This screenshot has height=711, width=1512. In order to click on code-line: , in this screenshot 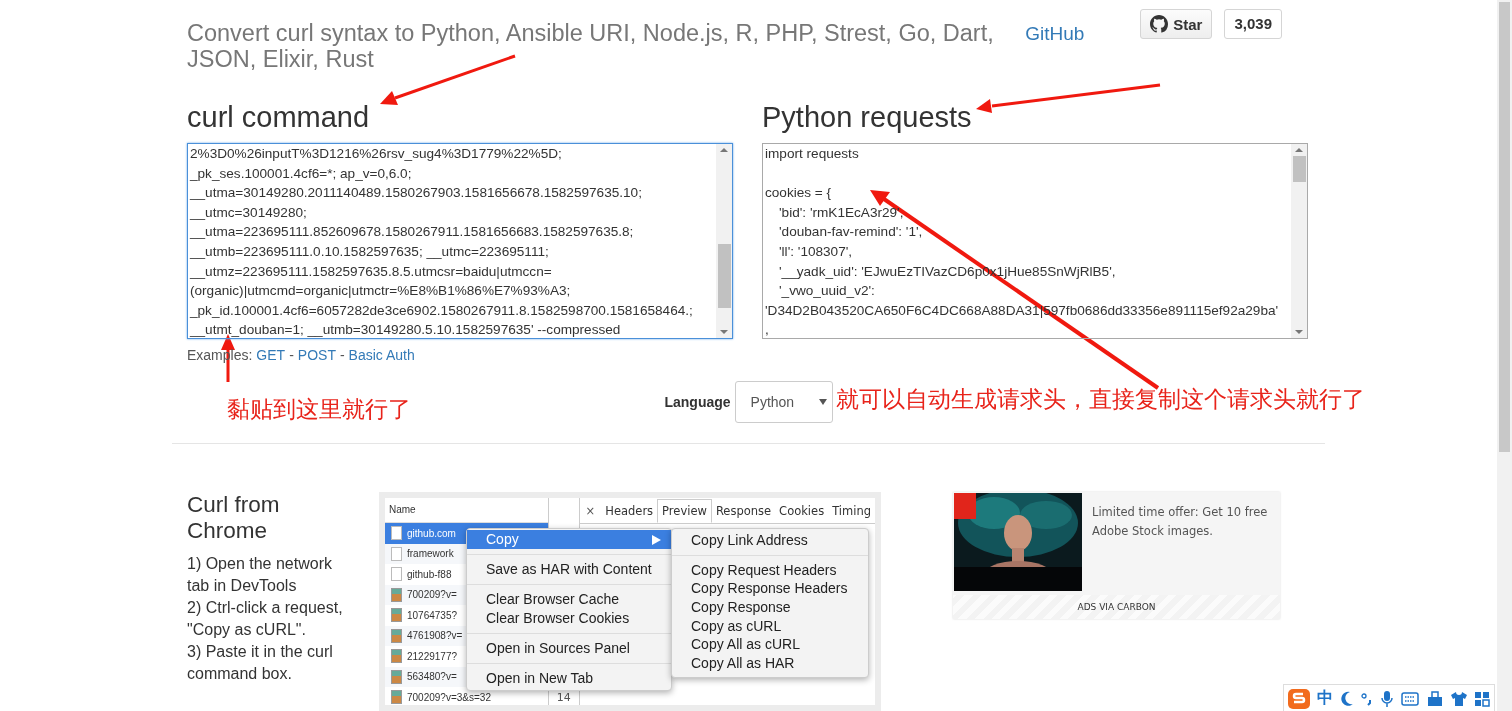, I will do `click(767, 329)`.